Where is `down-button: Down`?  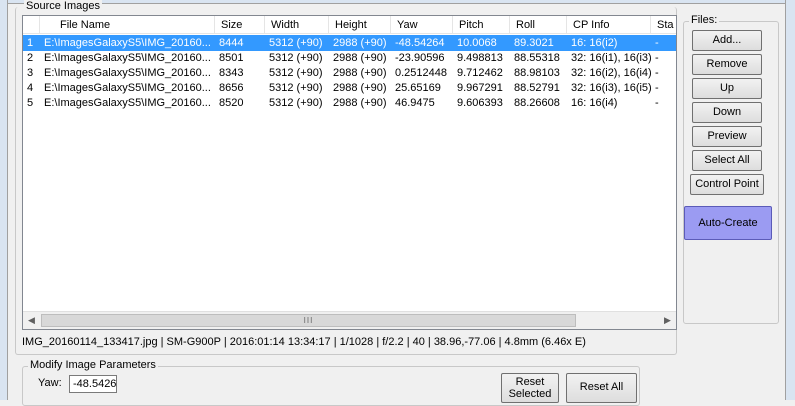 down-button: Down is located at coordinates (727, 112).